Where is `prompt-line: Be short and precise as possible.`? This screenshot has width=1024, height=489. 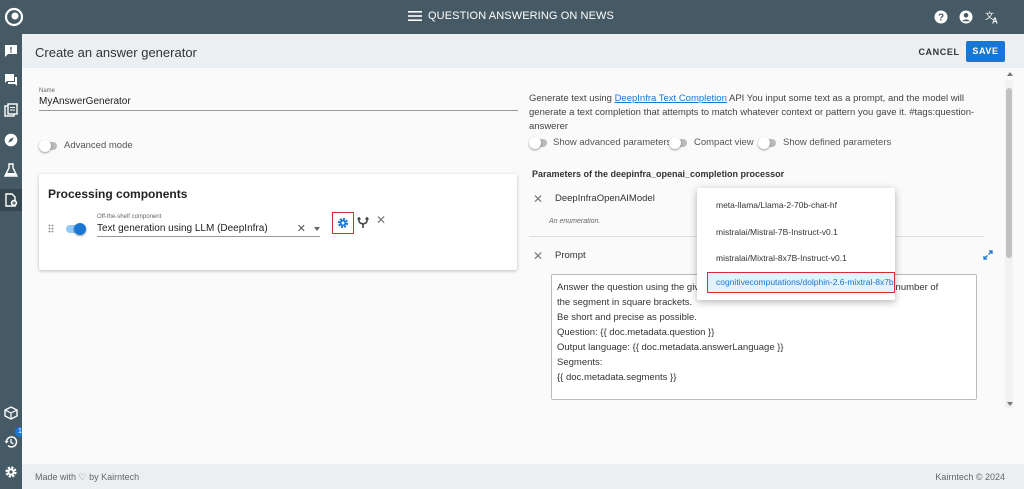 prompt-line: Be short and precise as possible. is located at coordinates (627, 317).